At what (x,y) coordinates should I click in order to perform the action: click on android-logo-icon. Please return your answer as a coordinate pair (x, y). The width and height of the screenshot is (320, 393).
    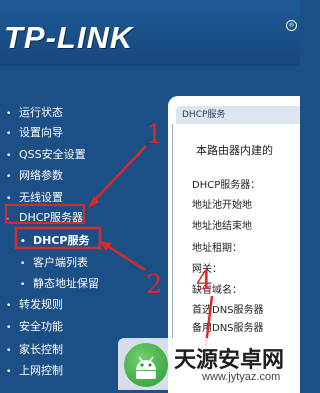
    Looking at the image, I should click on (146, 365).